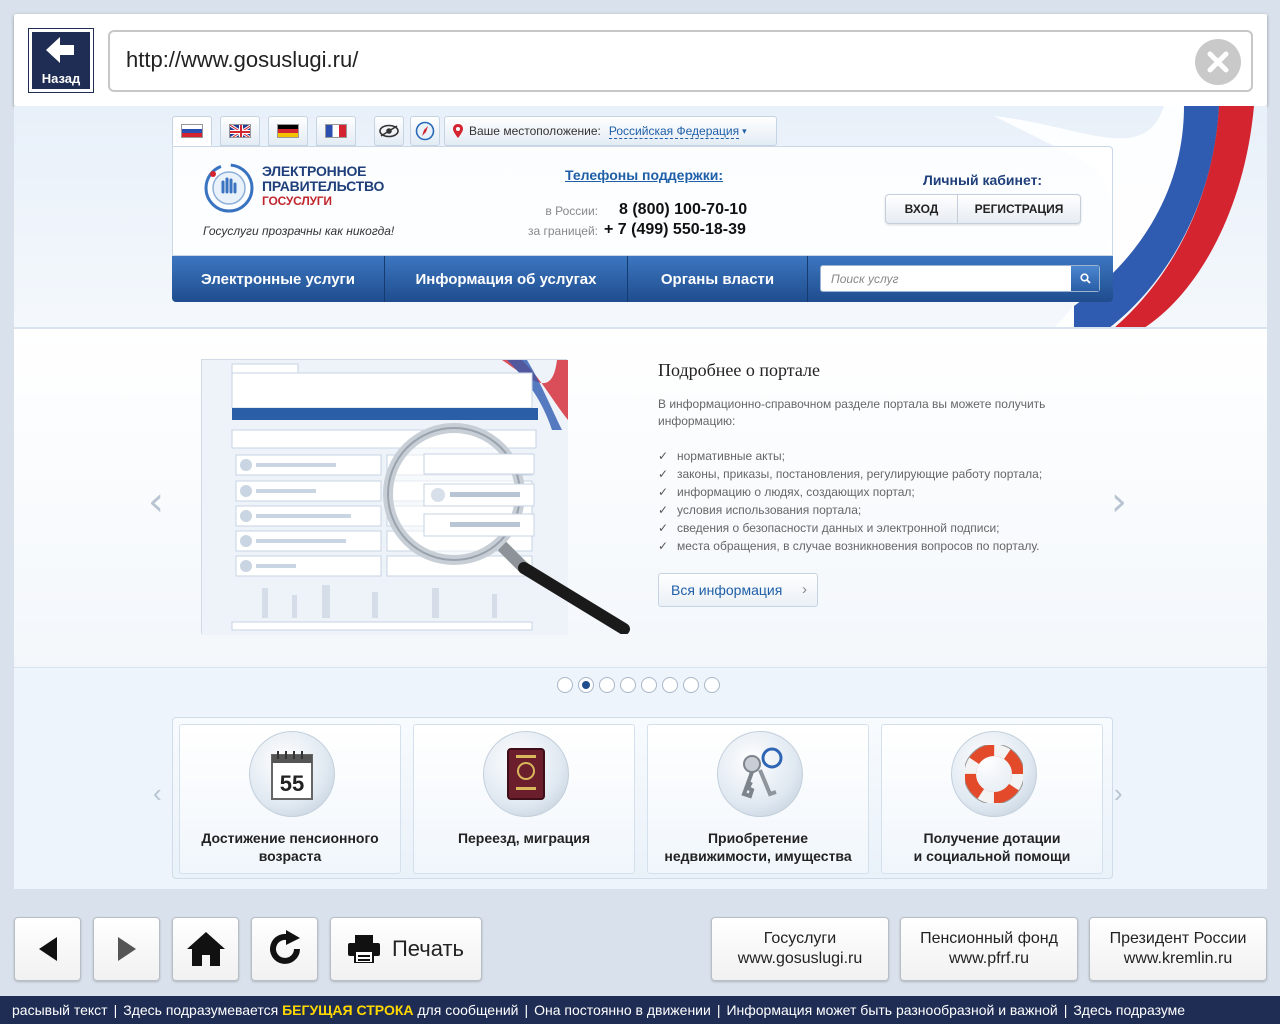 This screenshot has width=1280, height=1024. I want to click on site-logo: ЭЛЕКТРОННОЕ ПРАВИТЕЛЬСТВО ГОСУСЛУГИ, so click(323, 186).